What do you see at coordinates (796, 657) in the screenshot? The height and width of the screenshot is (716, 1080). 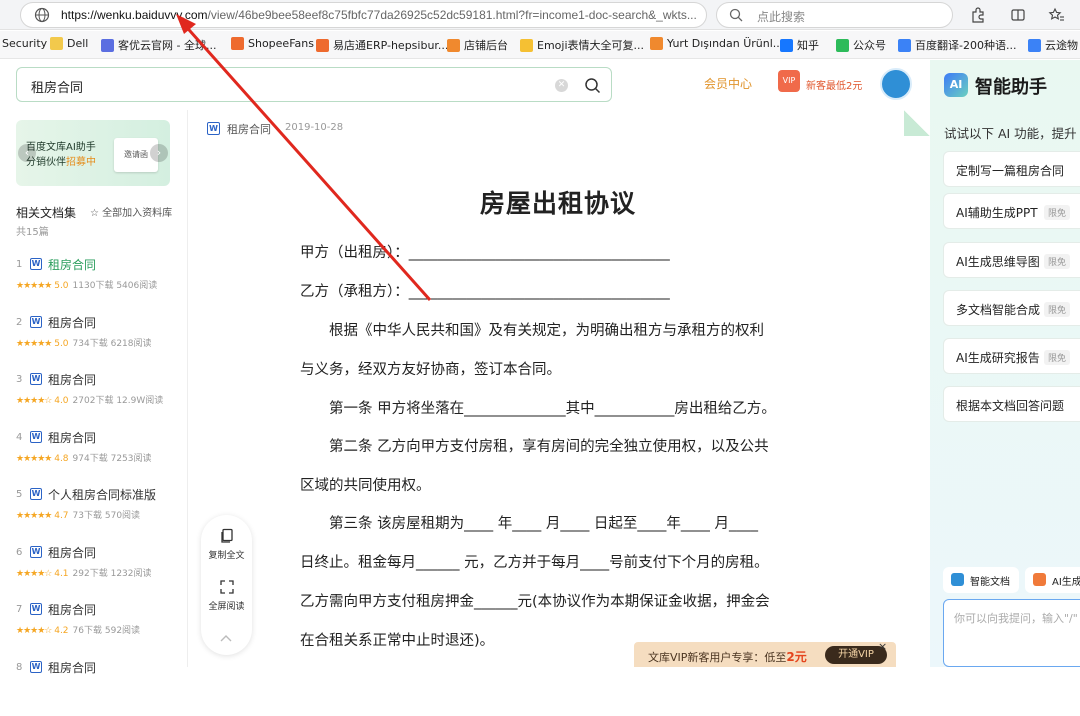 I see `vip-promo-price: 2元` at bounding box center [796, 657].